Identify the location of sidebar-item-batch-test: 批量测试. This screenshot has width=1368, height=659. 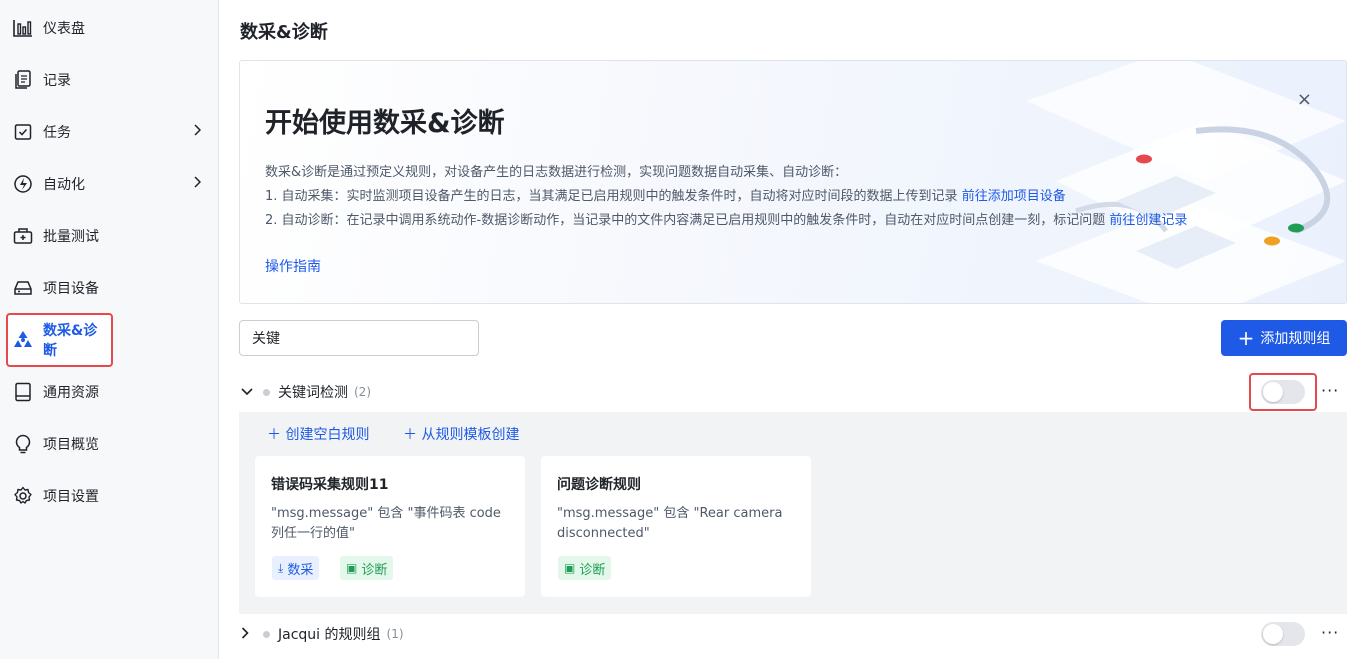
(109, 236).